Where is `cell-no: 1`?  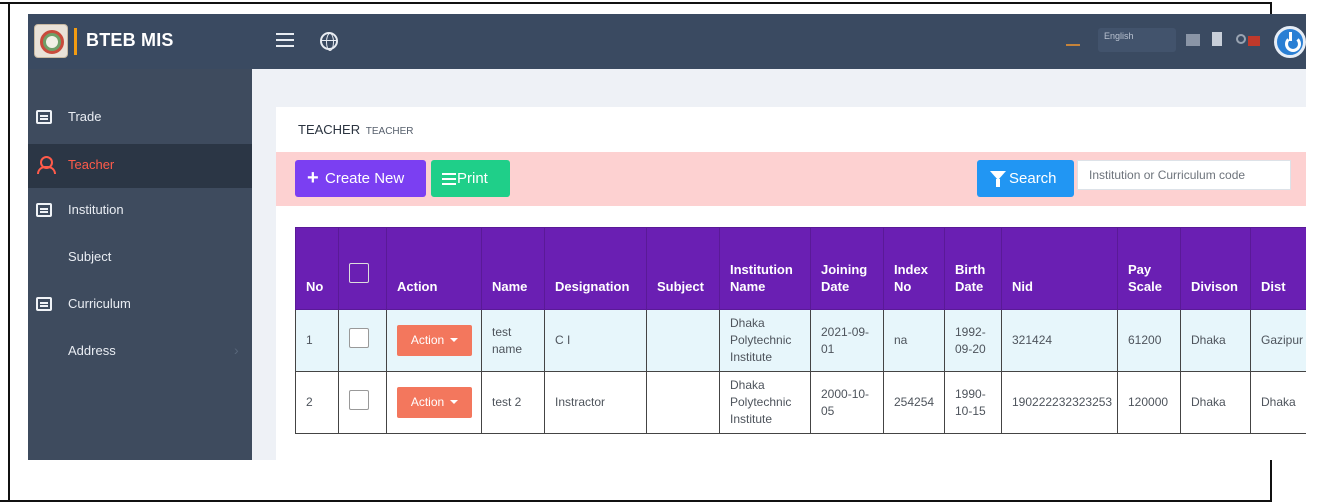 cell-no: 1 is located at coordinates (317, 340).